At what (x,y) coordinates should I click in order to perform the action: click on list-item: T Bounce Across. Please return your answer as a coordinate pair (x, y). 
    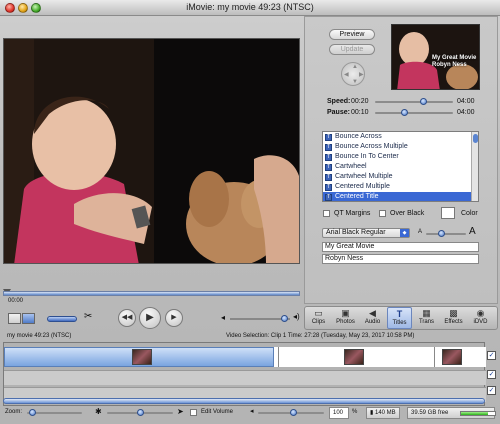
    Looking at the image, I should click on (400, 137).